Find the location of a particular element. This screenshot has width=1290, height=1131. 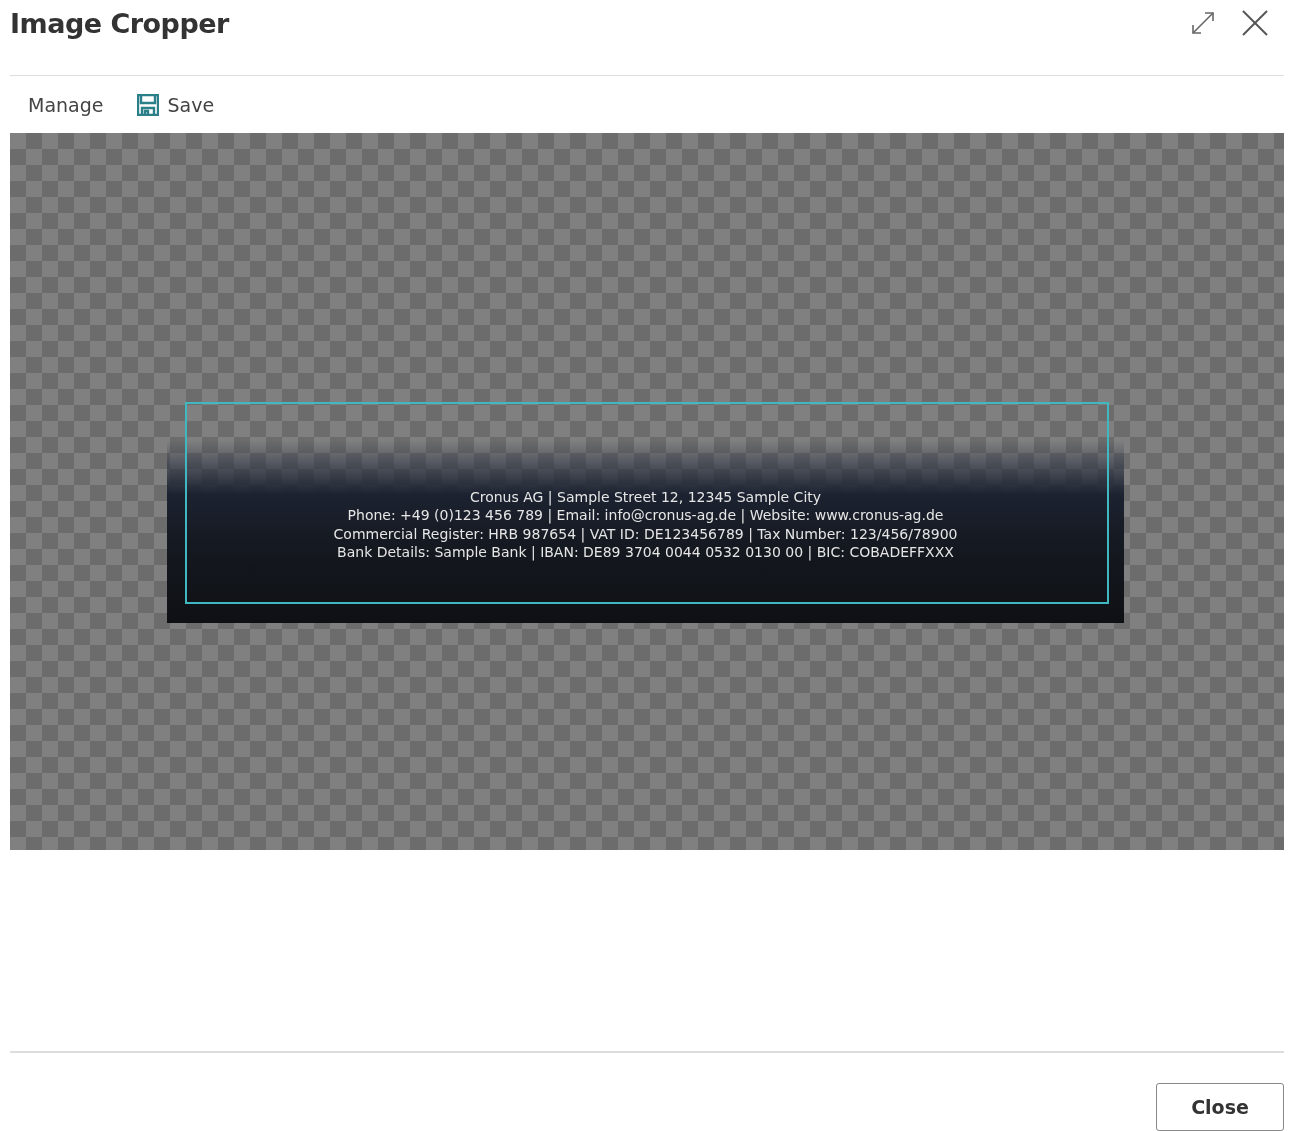

image-text: Cronus AG | Sample Street 12, 12345 Sample City is located at coordinates (645, 497).